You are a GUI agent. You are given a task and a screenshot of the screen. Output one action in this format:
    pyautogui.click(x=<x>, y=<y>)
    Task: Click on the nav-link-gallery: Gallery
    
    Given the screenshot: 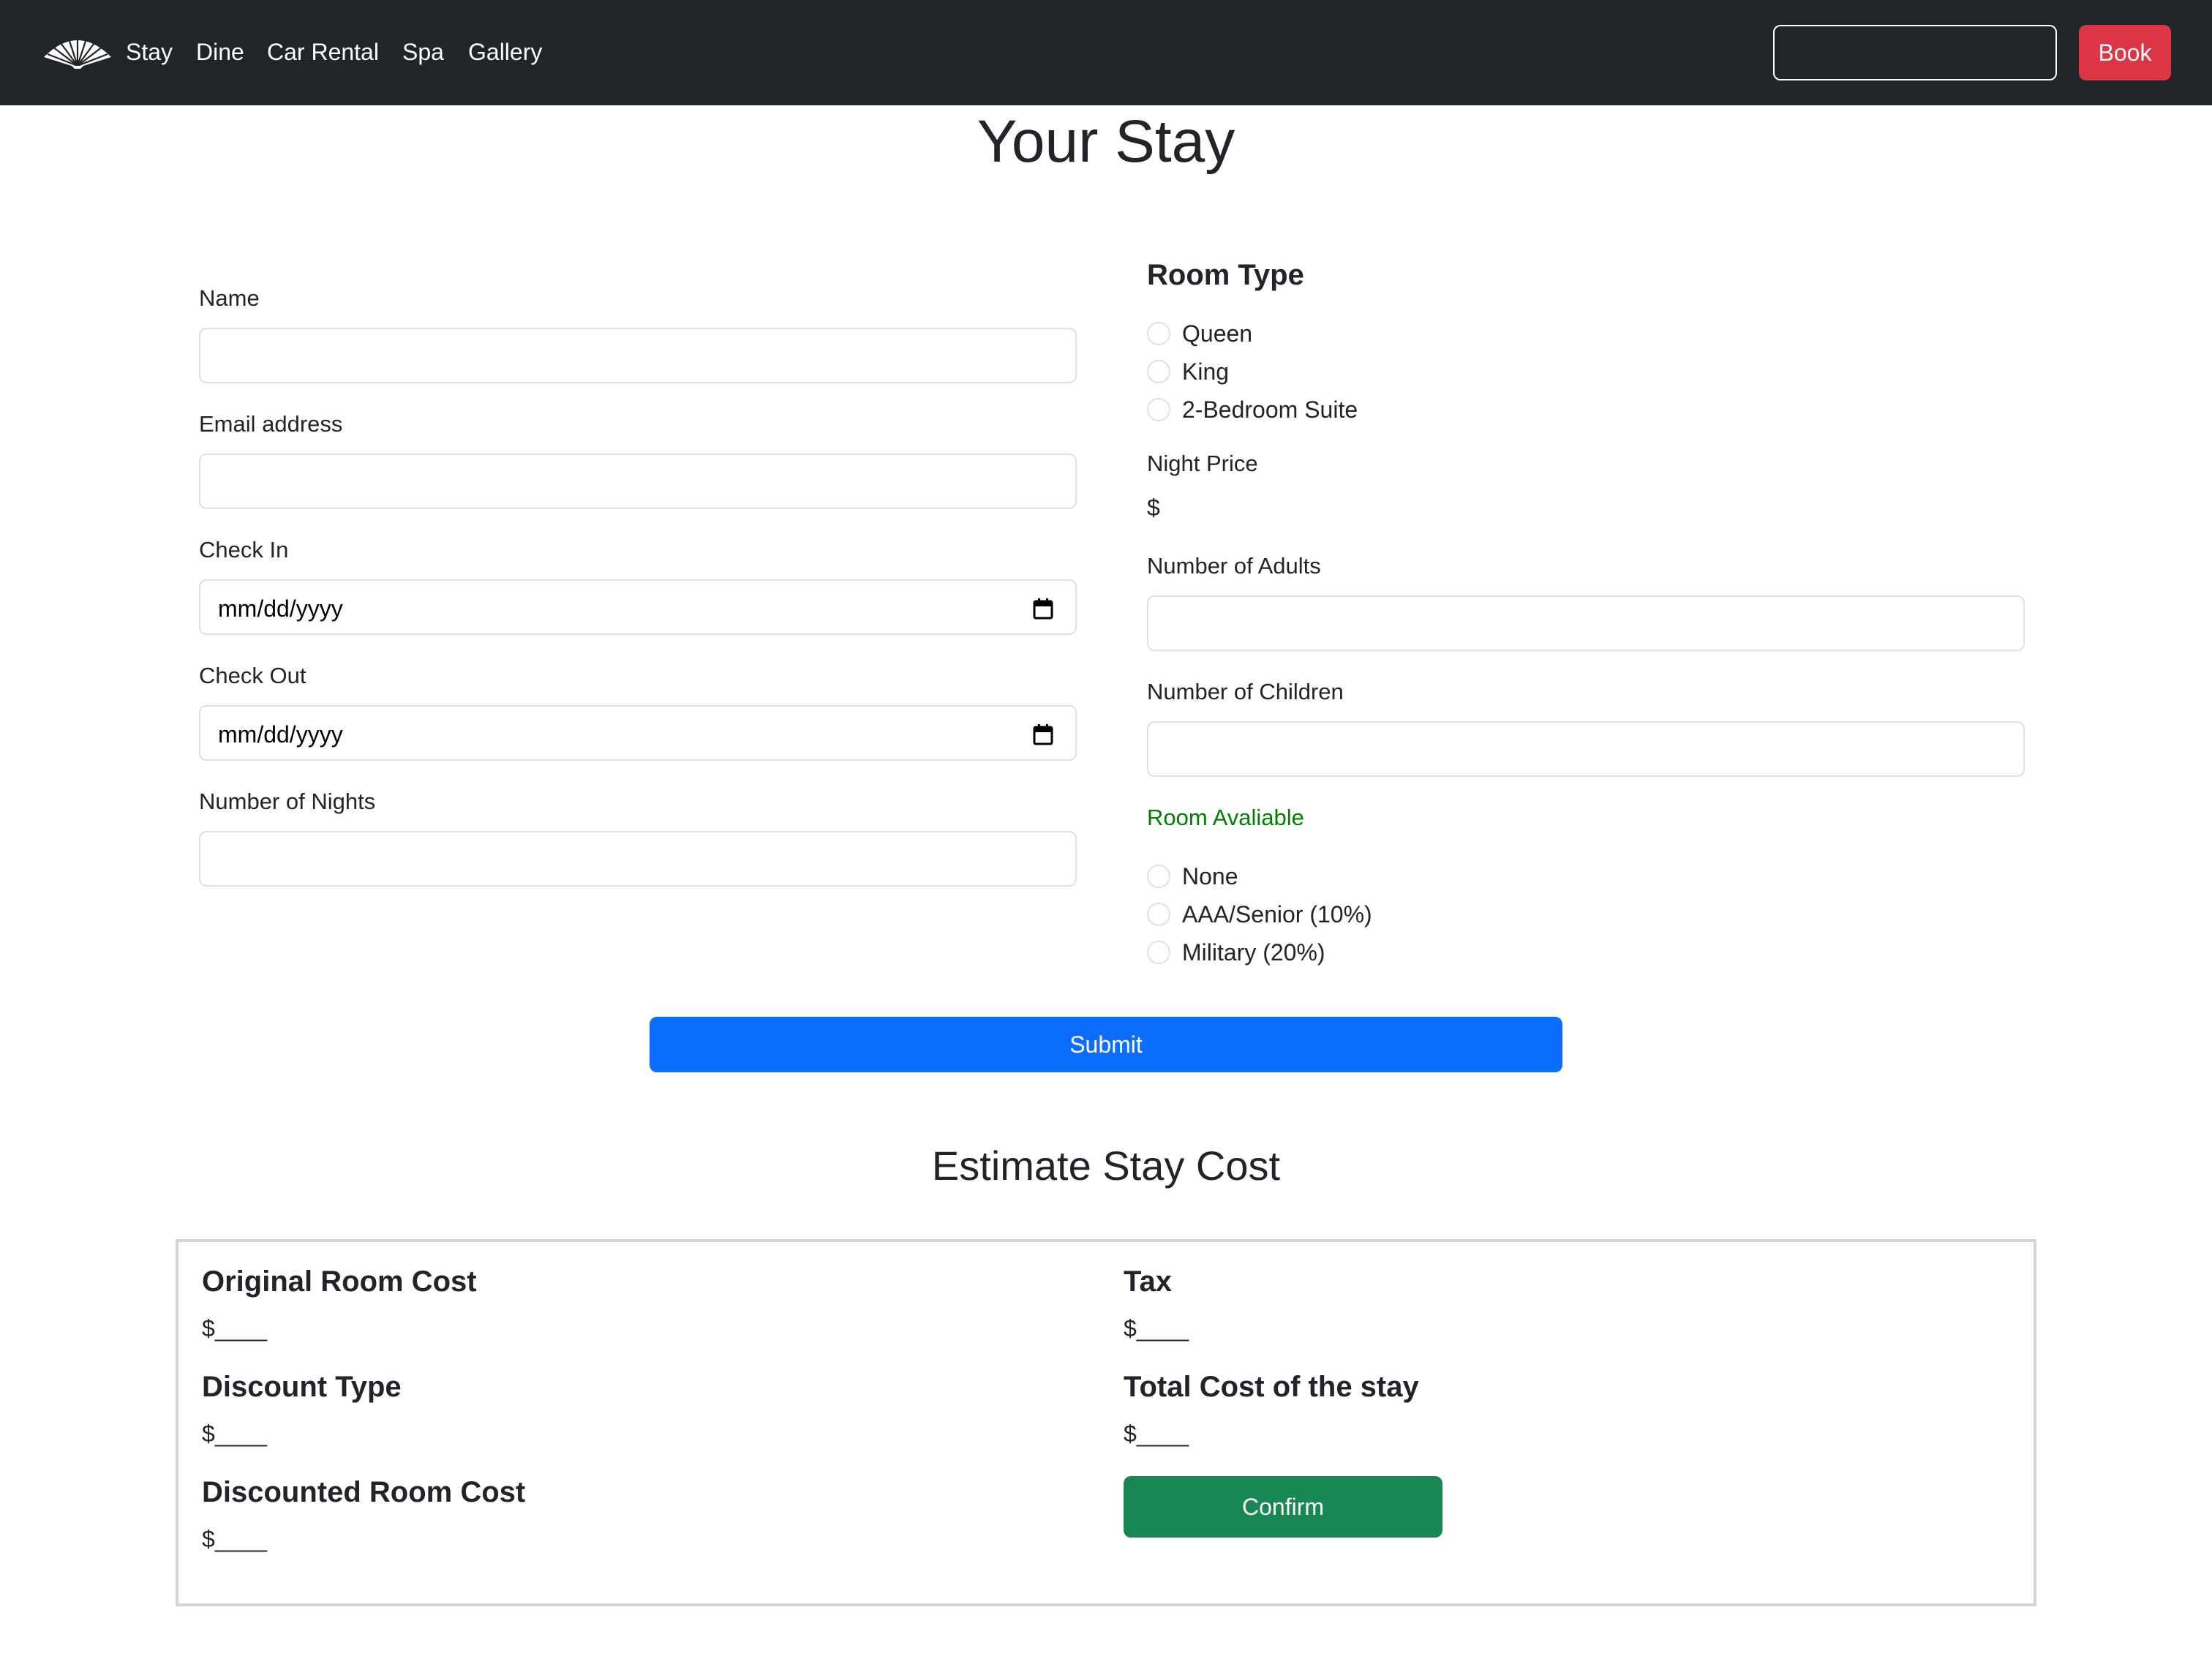 What is the action you would take?
    pyautogui.click(x=505, y=52)
    